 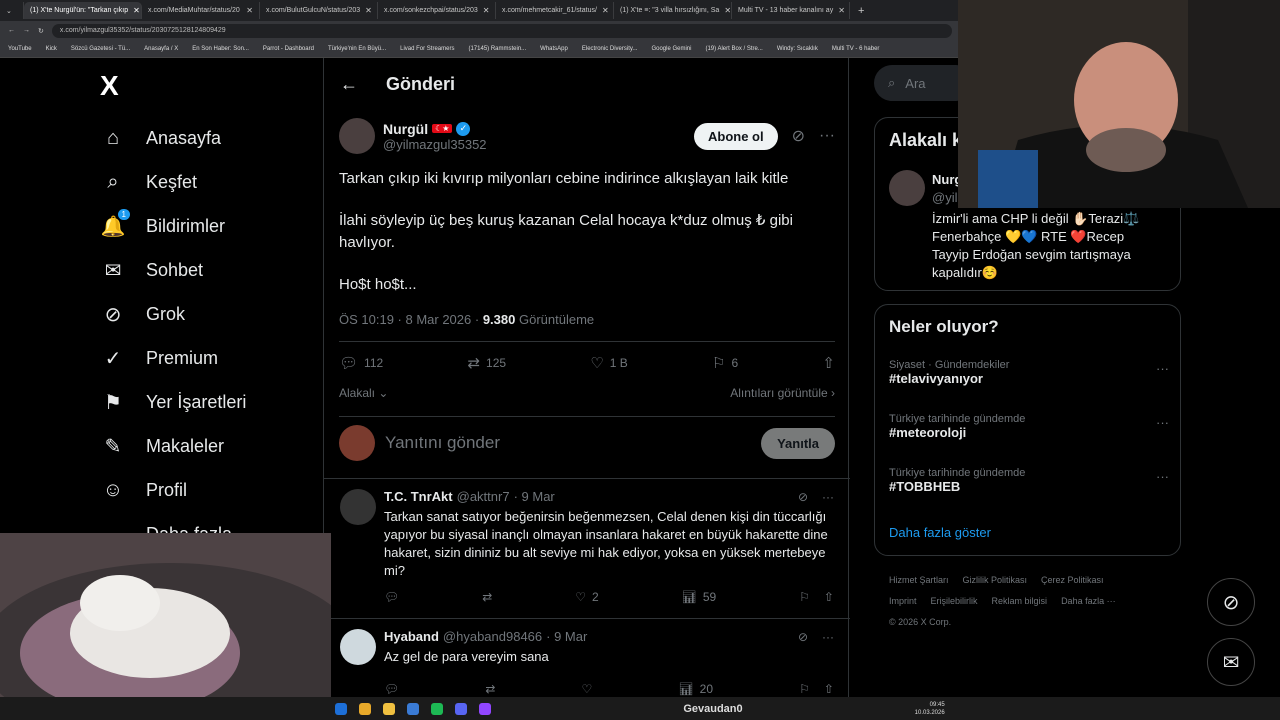 I want to click on reply-input: Yanıtını gönder, so click(x=568, y=443).